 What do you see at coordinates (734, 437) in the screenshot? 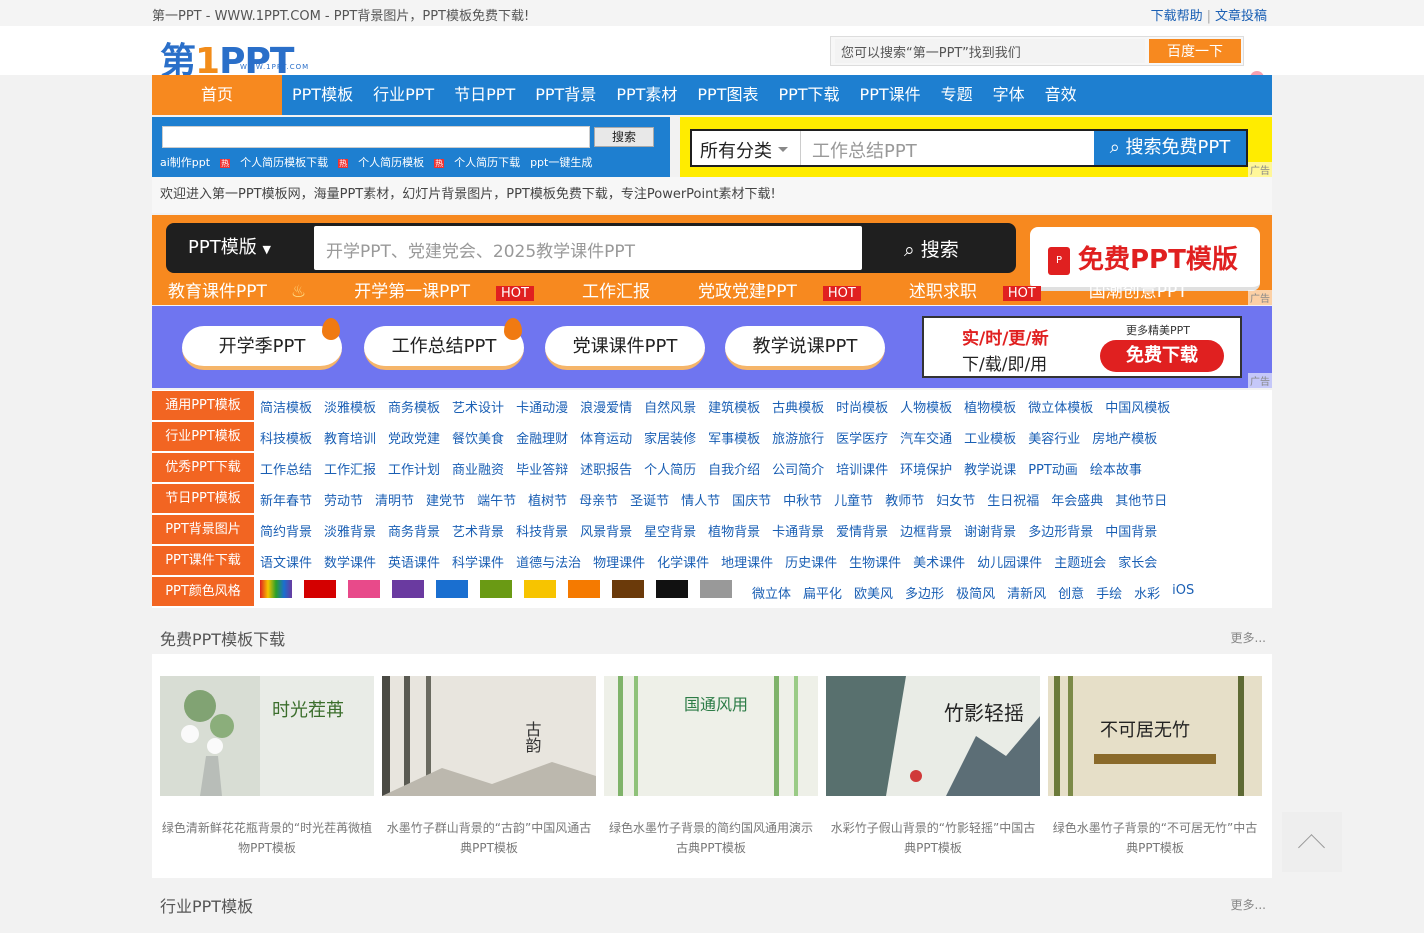
I see `category-link: 军事模板` at bounding box center [734, 437].